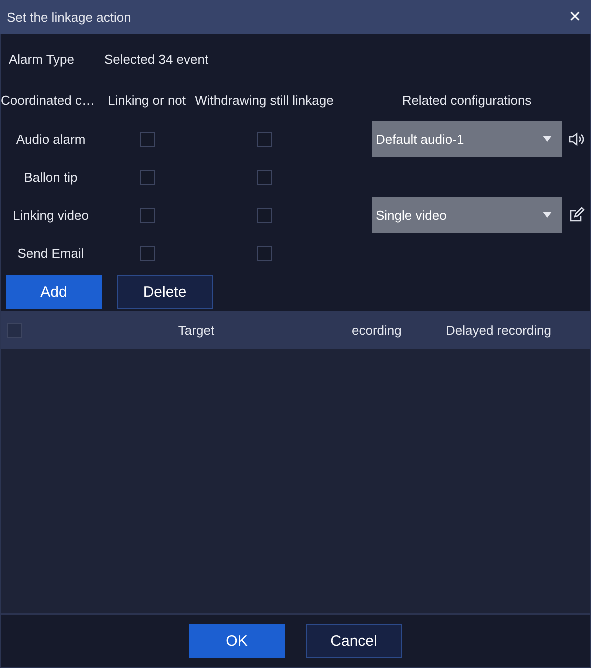 This screenshot has height=668, width=591. Describe the element at coordinates (147, 100) in the screenshot. I see `column-header: Linking or not` at that location.